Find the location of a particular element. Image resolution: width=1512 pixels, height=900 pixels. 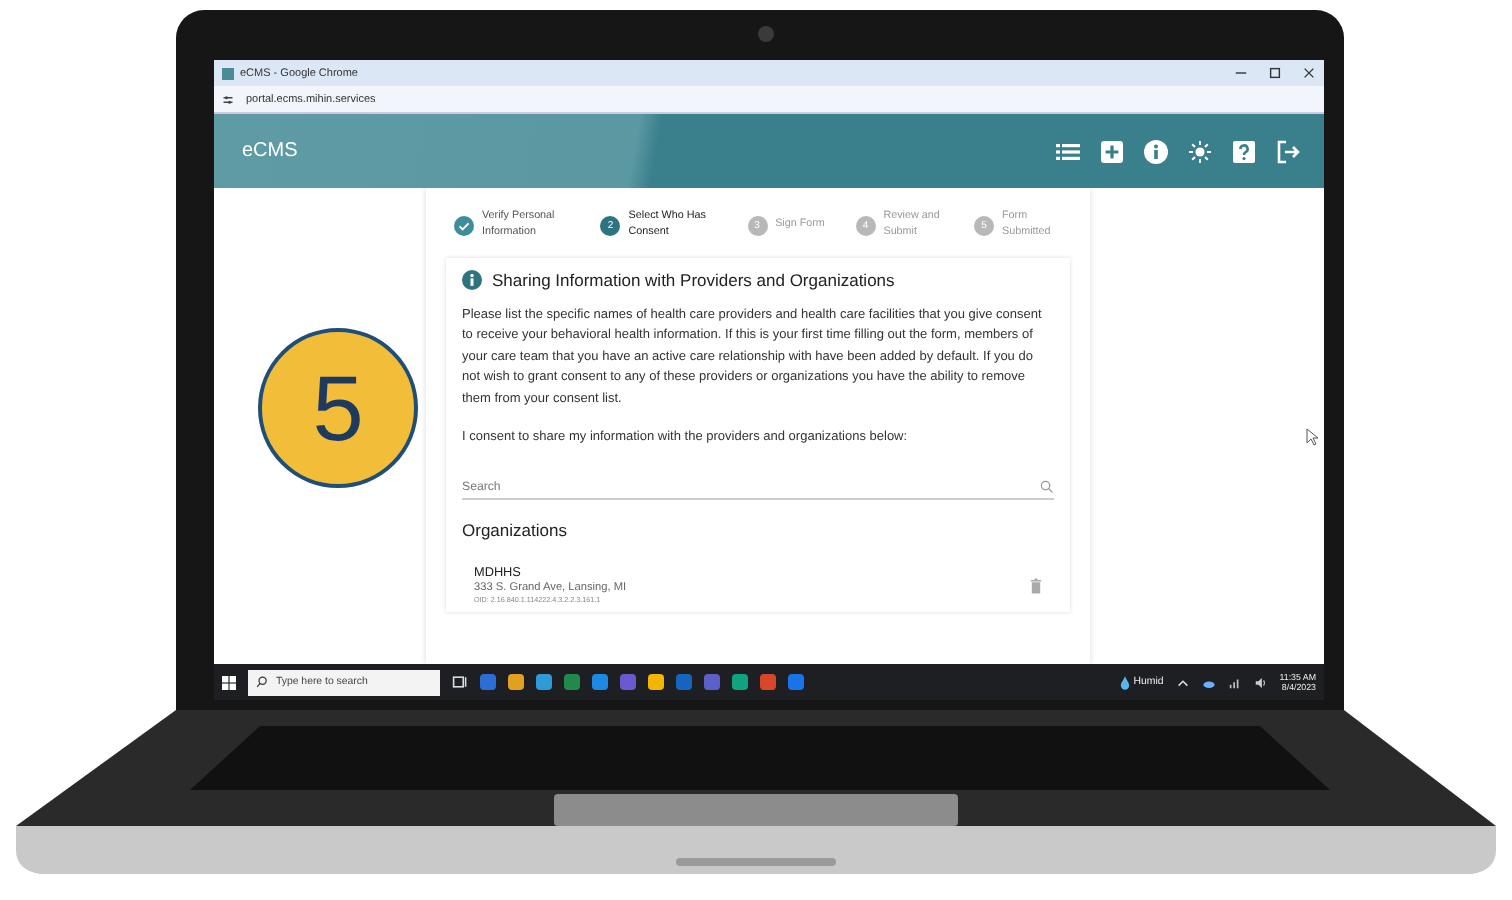

windows-logo-icon is located at coordinates (229, 682).